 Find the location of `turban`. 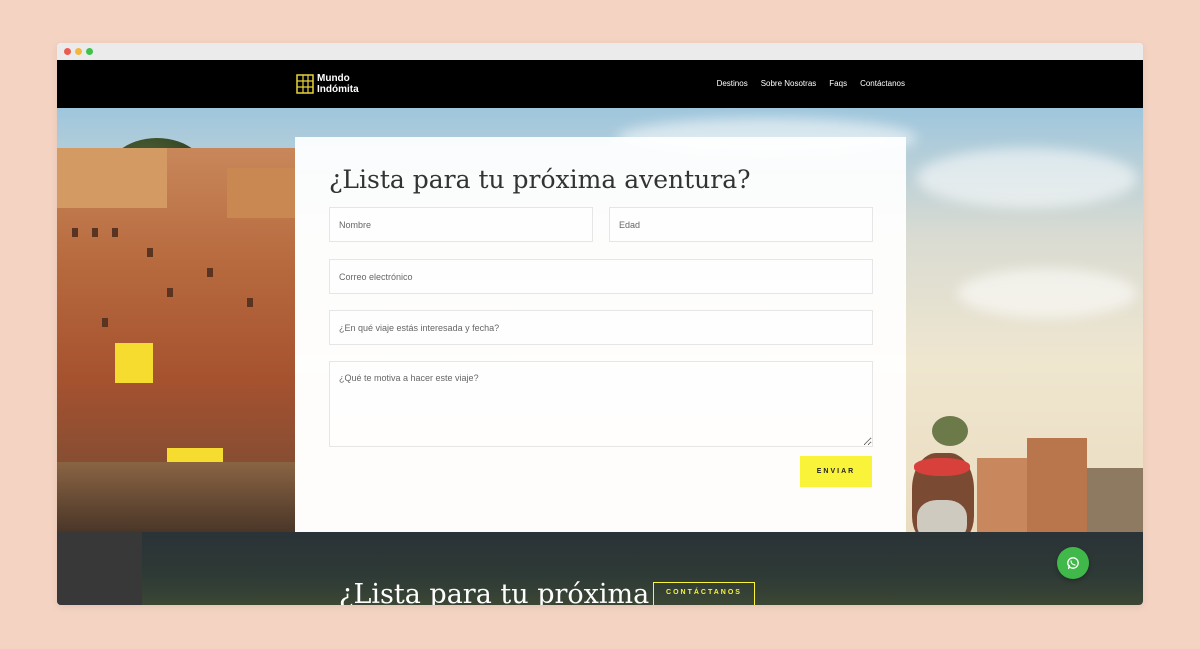

turban is located at coordinates (950, 431).